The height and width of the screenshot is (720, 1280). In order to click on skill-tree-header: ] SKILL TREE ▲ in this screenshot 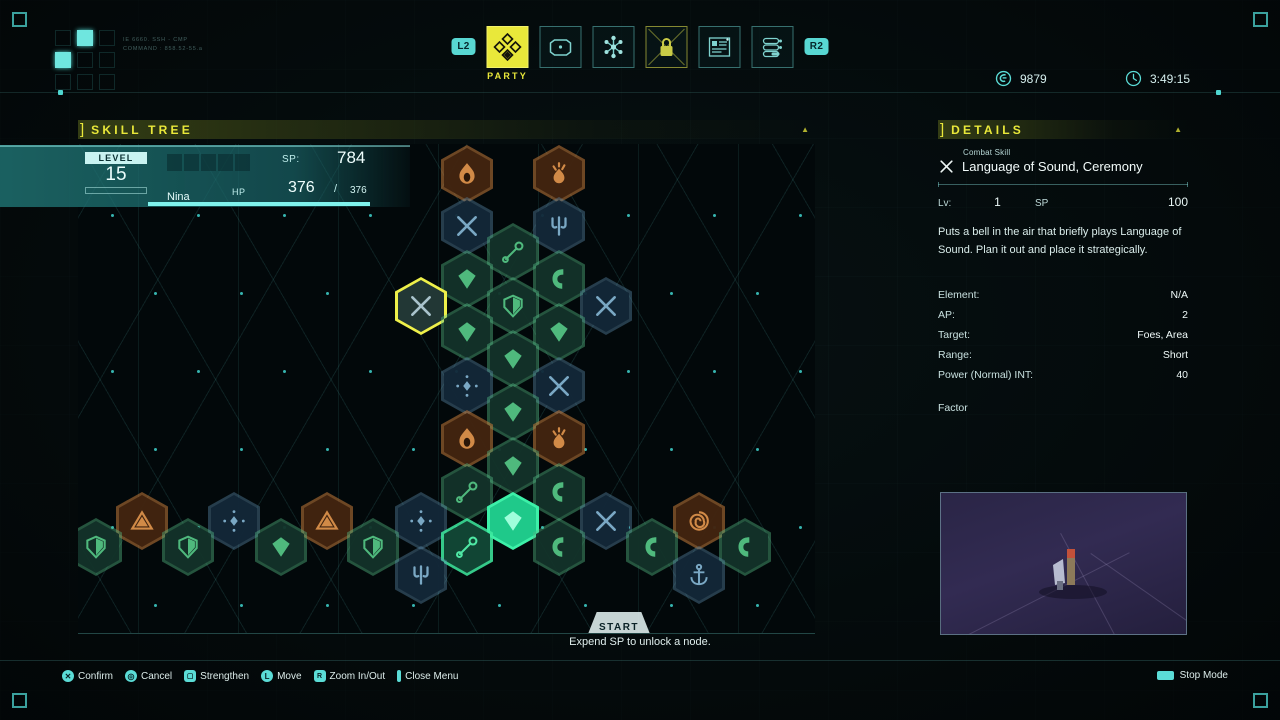, I will do `click(446, 129)`.